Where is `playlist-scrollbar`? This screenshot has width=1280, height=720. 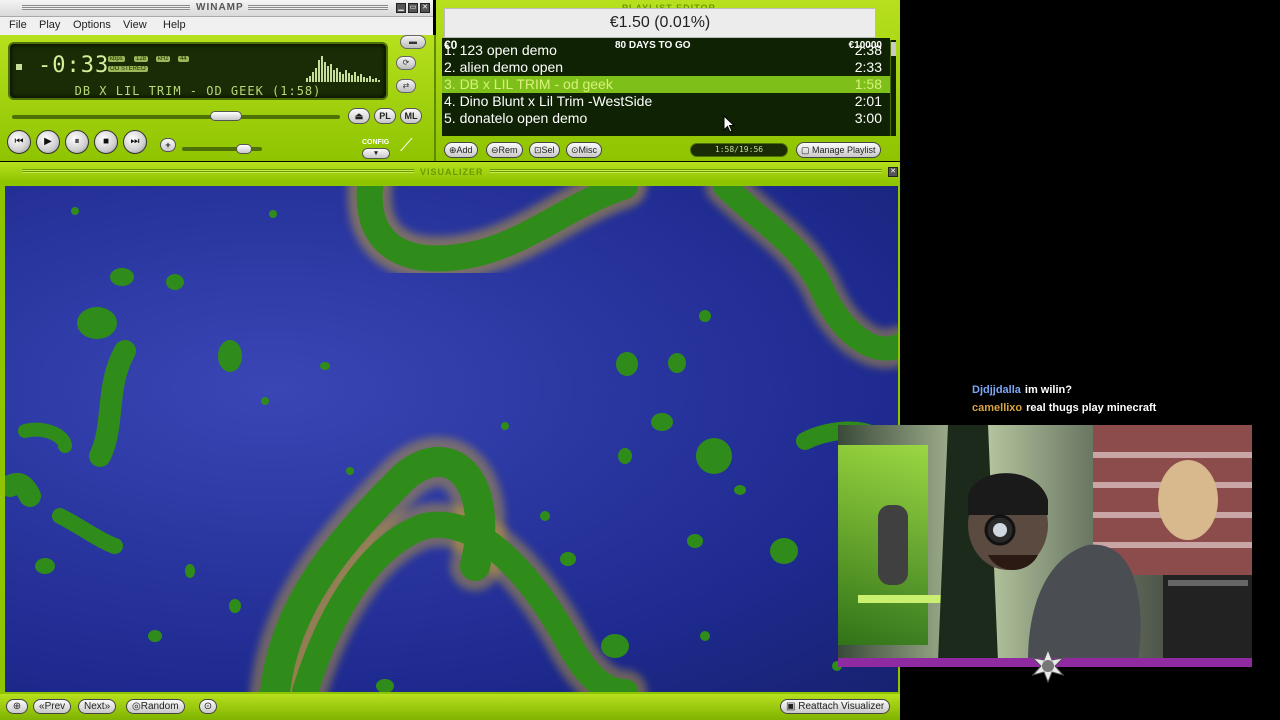 playlist-scrollbar is located at coordinates (893, 88).